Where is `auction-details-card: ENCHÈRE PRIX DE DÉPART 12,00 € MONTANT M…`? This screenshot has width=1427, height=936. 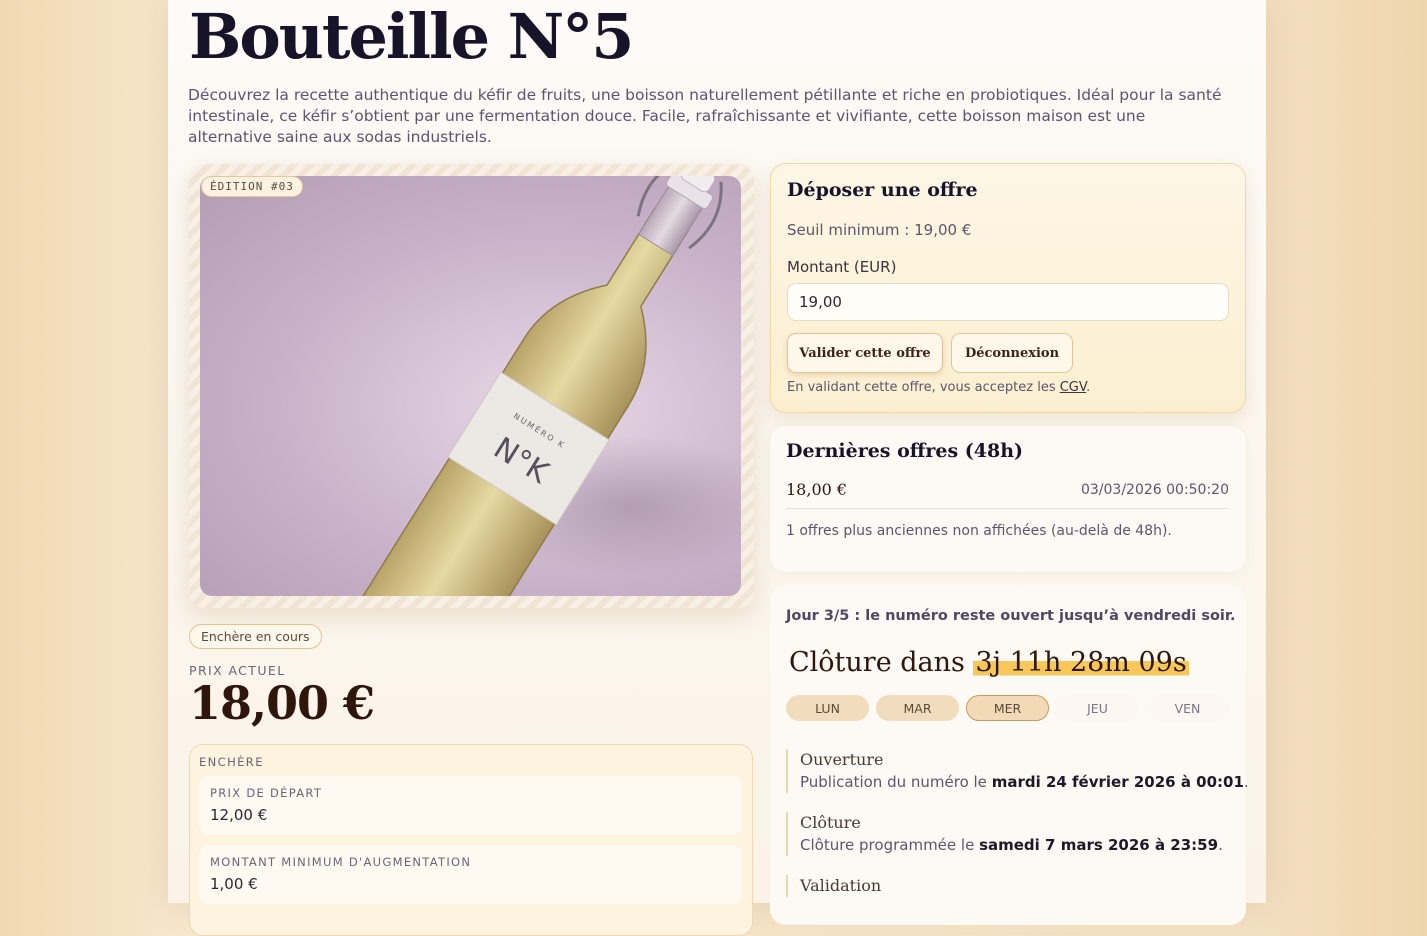
auction-details-card: ENCHÈRE PRIX DE DÉPART 12,00 € MONTANT M… is located at coordinates (471, 840).